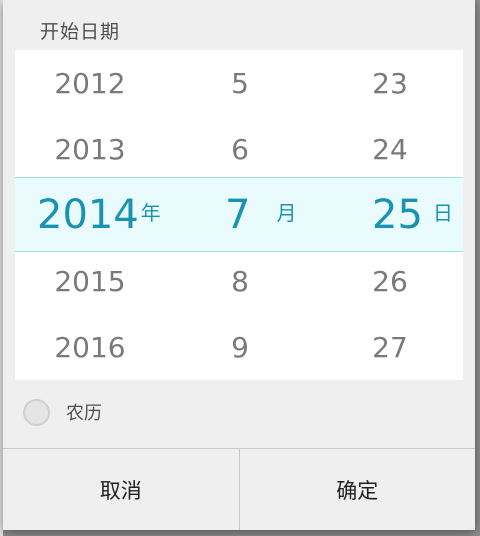 The width and height of the screenshot is (480, 536). I want to click on lunar-label: 农历, so click(84, 413).